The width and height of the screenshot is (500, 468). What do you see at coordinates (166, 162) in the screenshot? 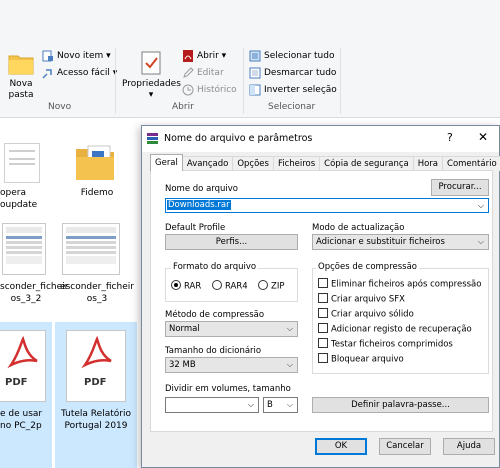
I see `tab-general: Geral` at bounding box center [166, 162].